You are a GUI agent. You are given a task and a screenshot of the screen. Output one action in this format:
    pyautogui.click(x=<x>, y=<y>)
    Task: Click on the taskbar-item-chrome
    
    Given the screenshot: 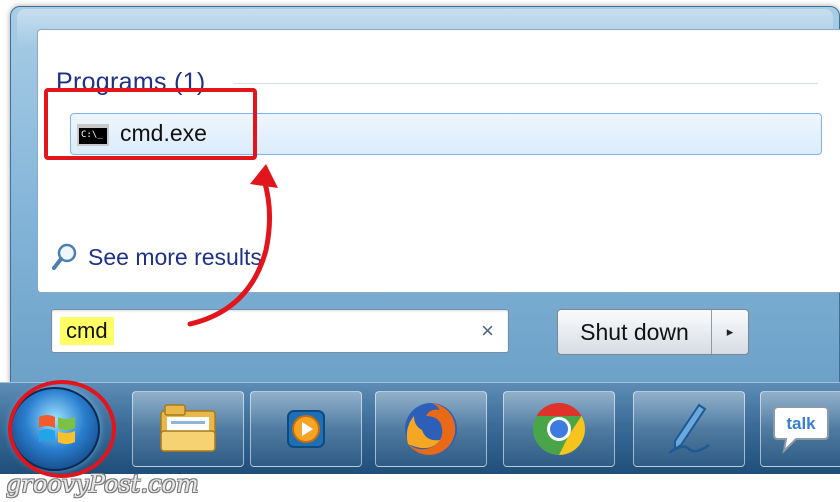 What is the action you would take?
    pyautogui.click(x=559, y=429)
    